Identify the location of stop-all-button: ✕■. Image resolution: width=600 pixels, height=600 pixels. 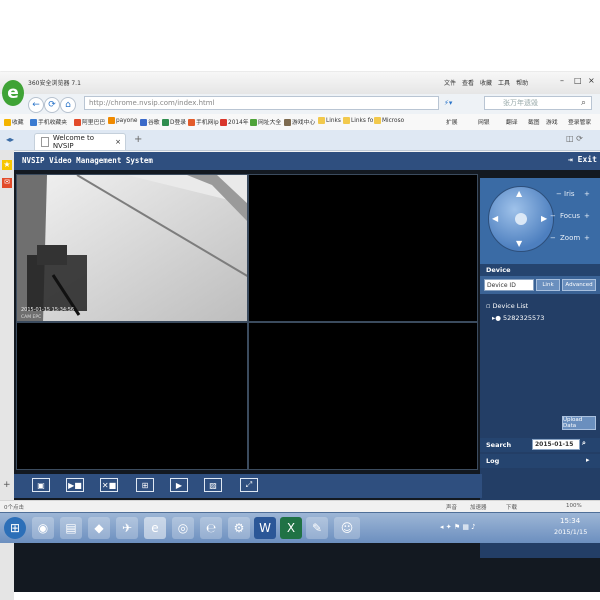
(109, 485).